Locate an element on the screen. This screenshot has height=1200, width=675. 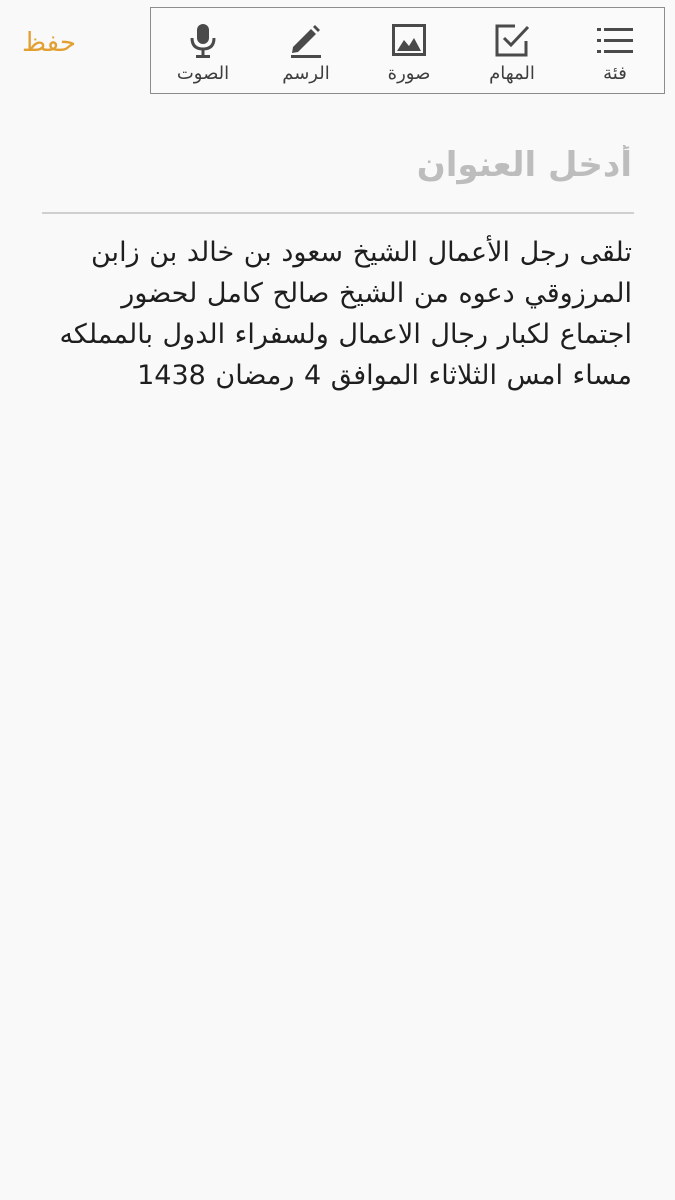
category-label: فئة is located at coordinates (615, 73).